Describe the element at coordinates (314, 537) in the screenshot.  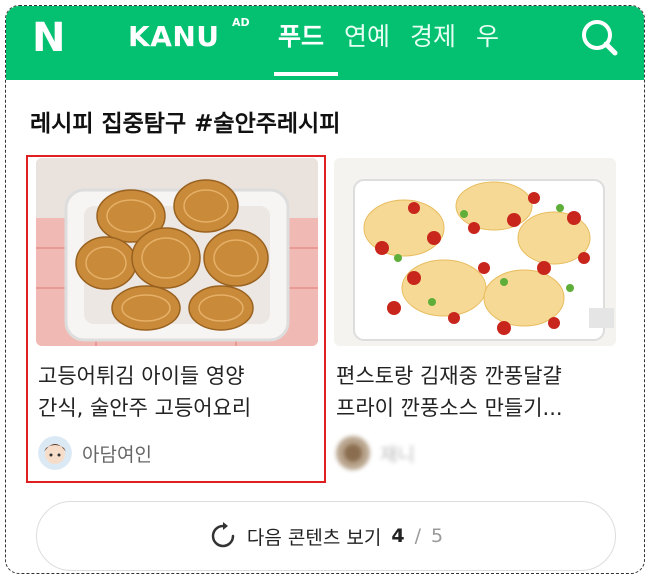
I see `next-content-label: 다음 콘텐츠 보기` at that location.